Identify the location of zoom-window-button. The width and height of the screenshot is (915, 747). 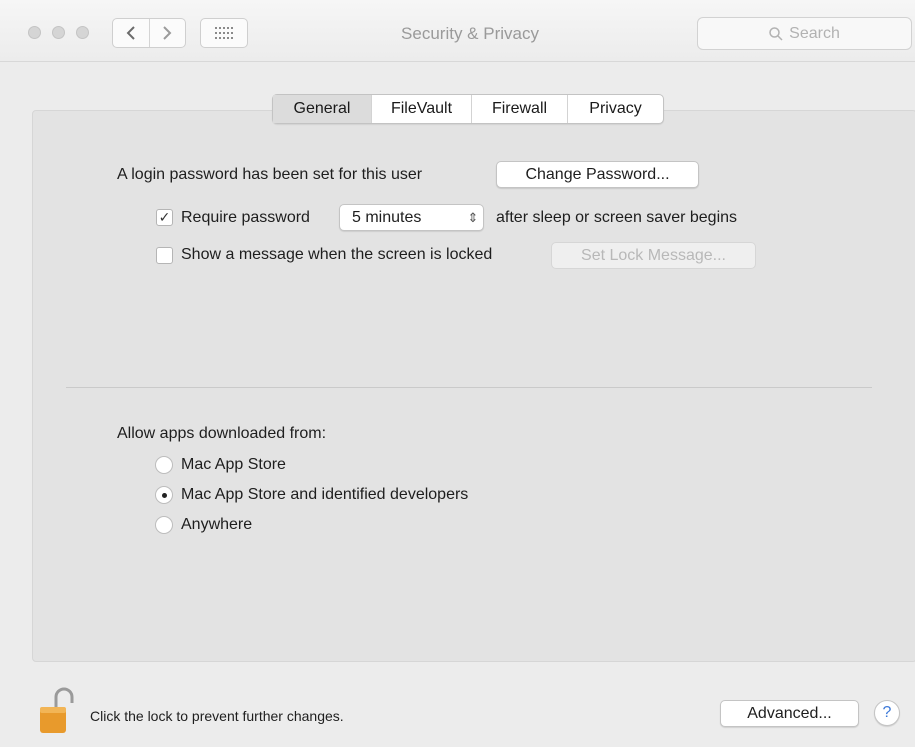
(82, 32).